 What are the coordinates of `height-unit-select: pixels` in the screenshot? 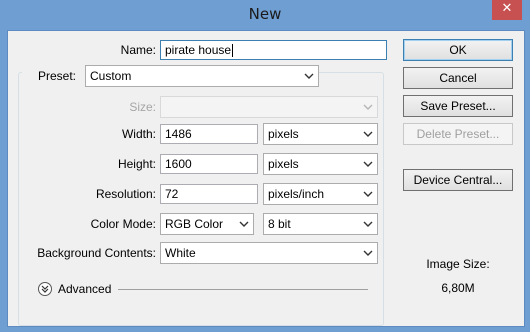 It's located at (320, 164).